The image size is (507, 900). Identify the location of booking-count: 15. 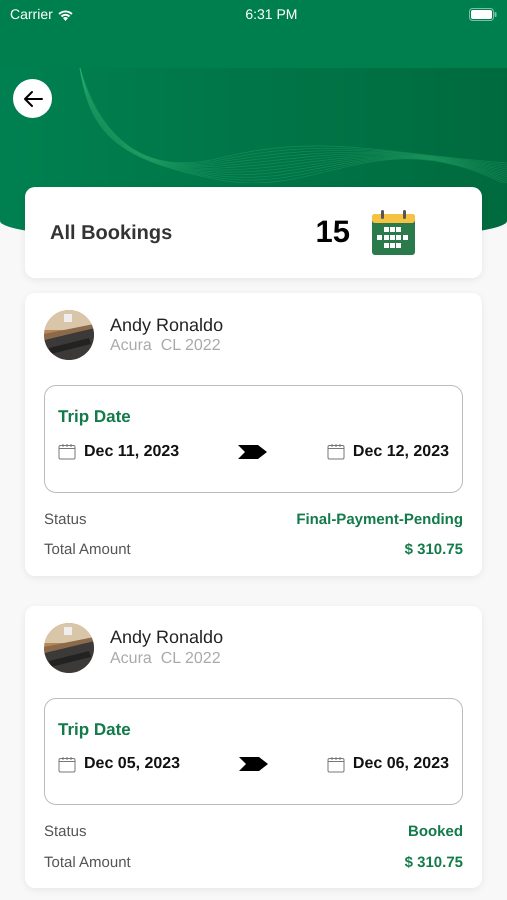
(333, 232).